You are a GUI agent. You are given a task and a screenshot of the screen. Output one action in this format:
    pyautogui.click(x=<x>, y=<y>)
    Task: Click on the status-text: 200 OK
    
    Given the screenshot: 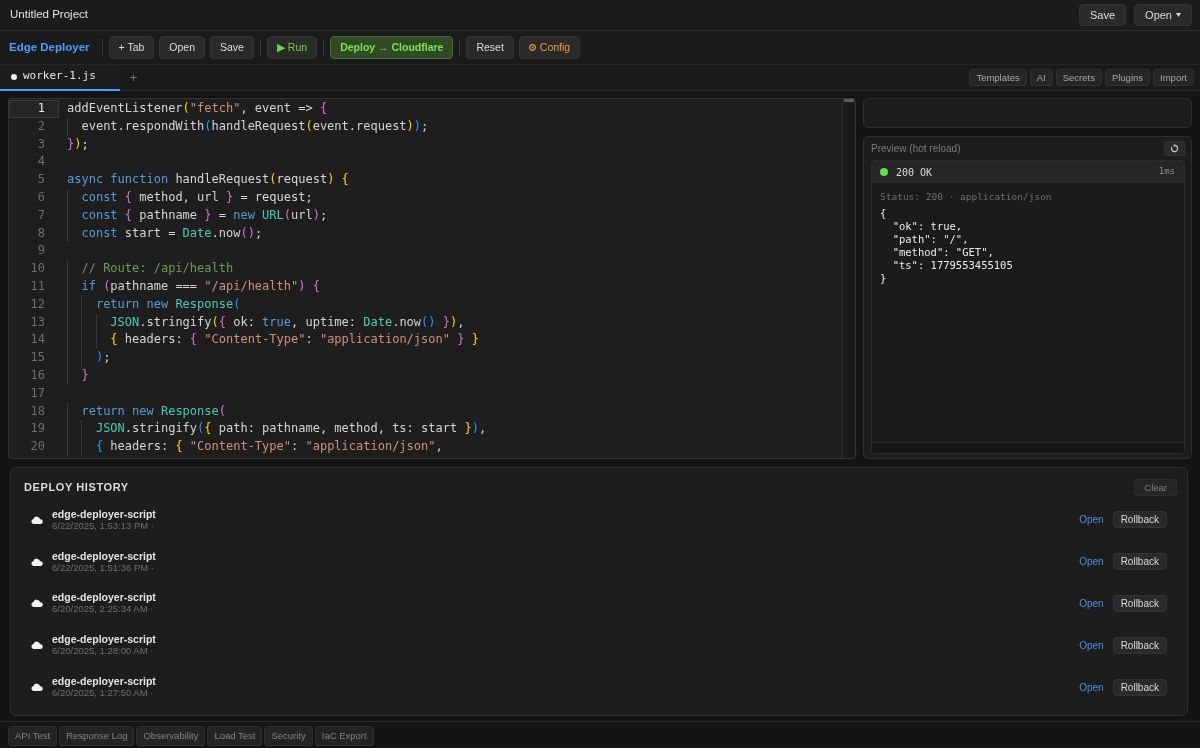 What is the action you would take?
    pyautogui.click(x=914, y=172)
    